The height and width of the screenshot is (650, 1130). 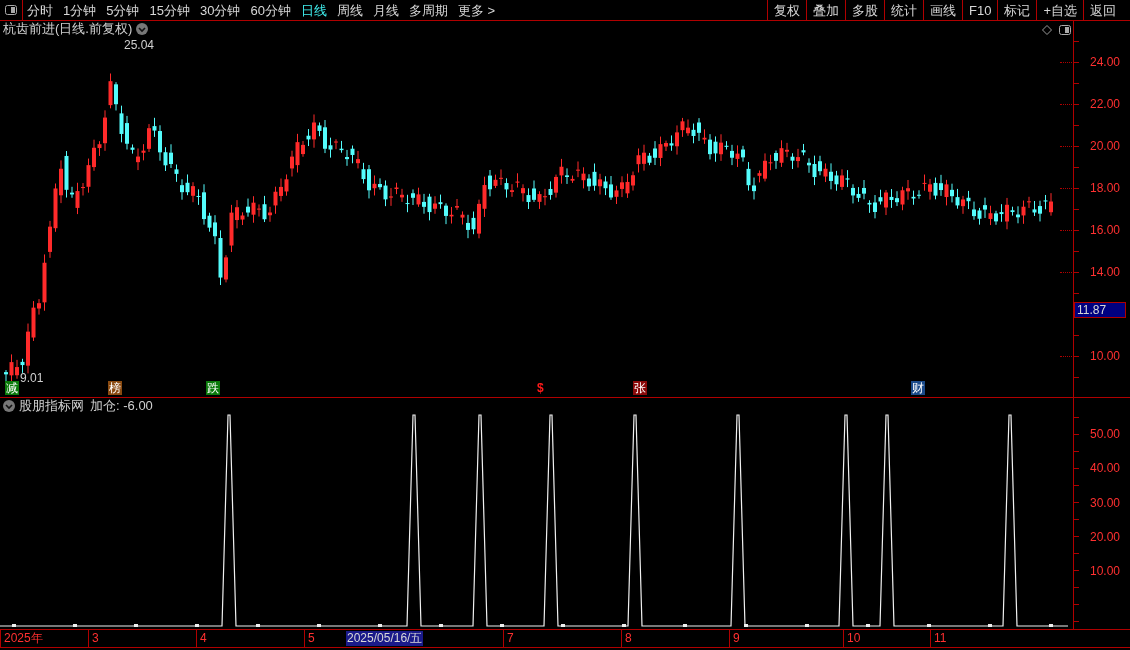 What do you see at coordinates (428, 10) in the screenshot?
I see `period-tab: 多周期` at bounding box center [428, 10].